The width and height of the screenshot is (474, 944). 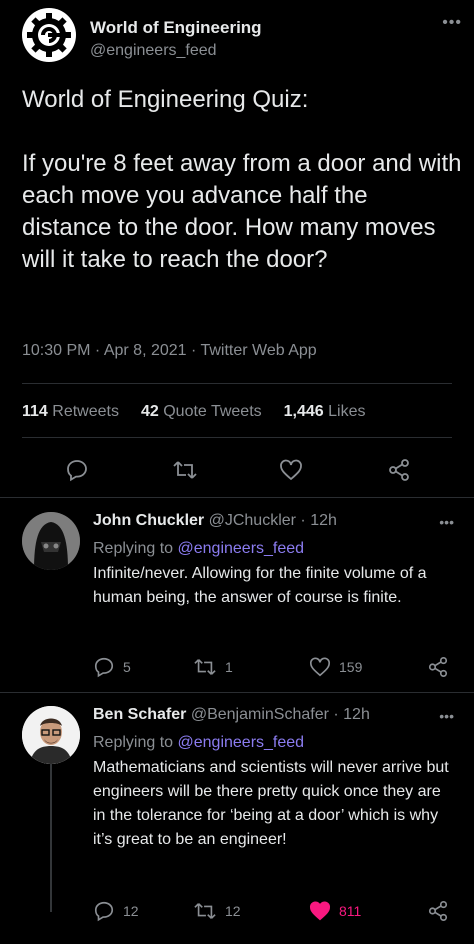 I want to click on retweet-button: 12, so click(x=217, y=911).